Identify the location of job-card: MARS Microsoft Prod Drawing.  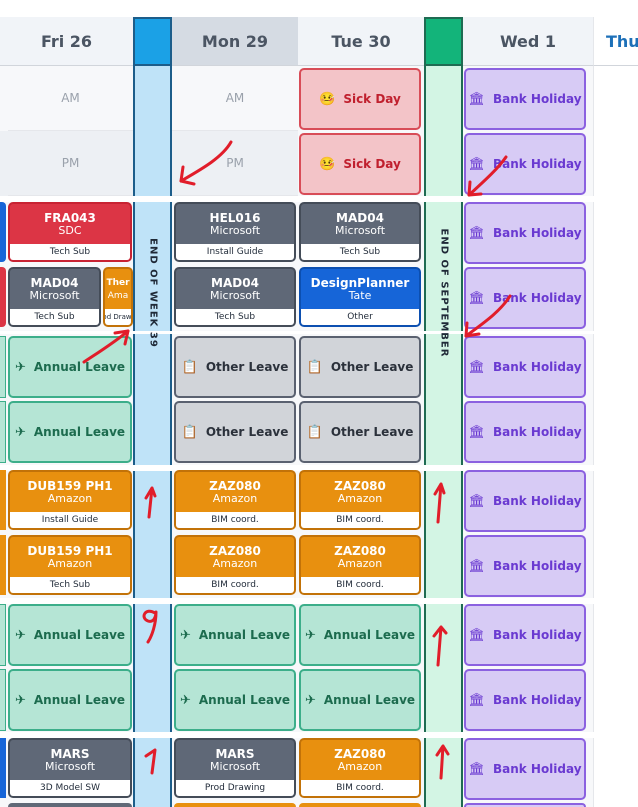
(235, 768).